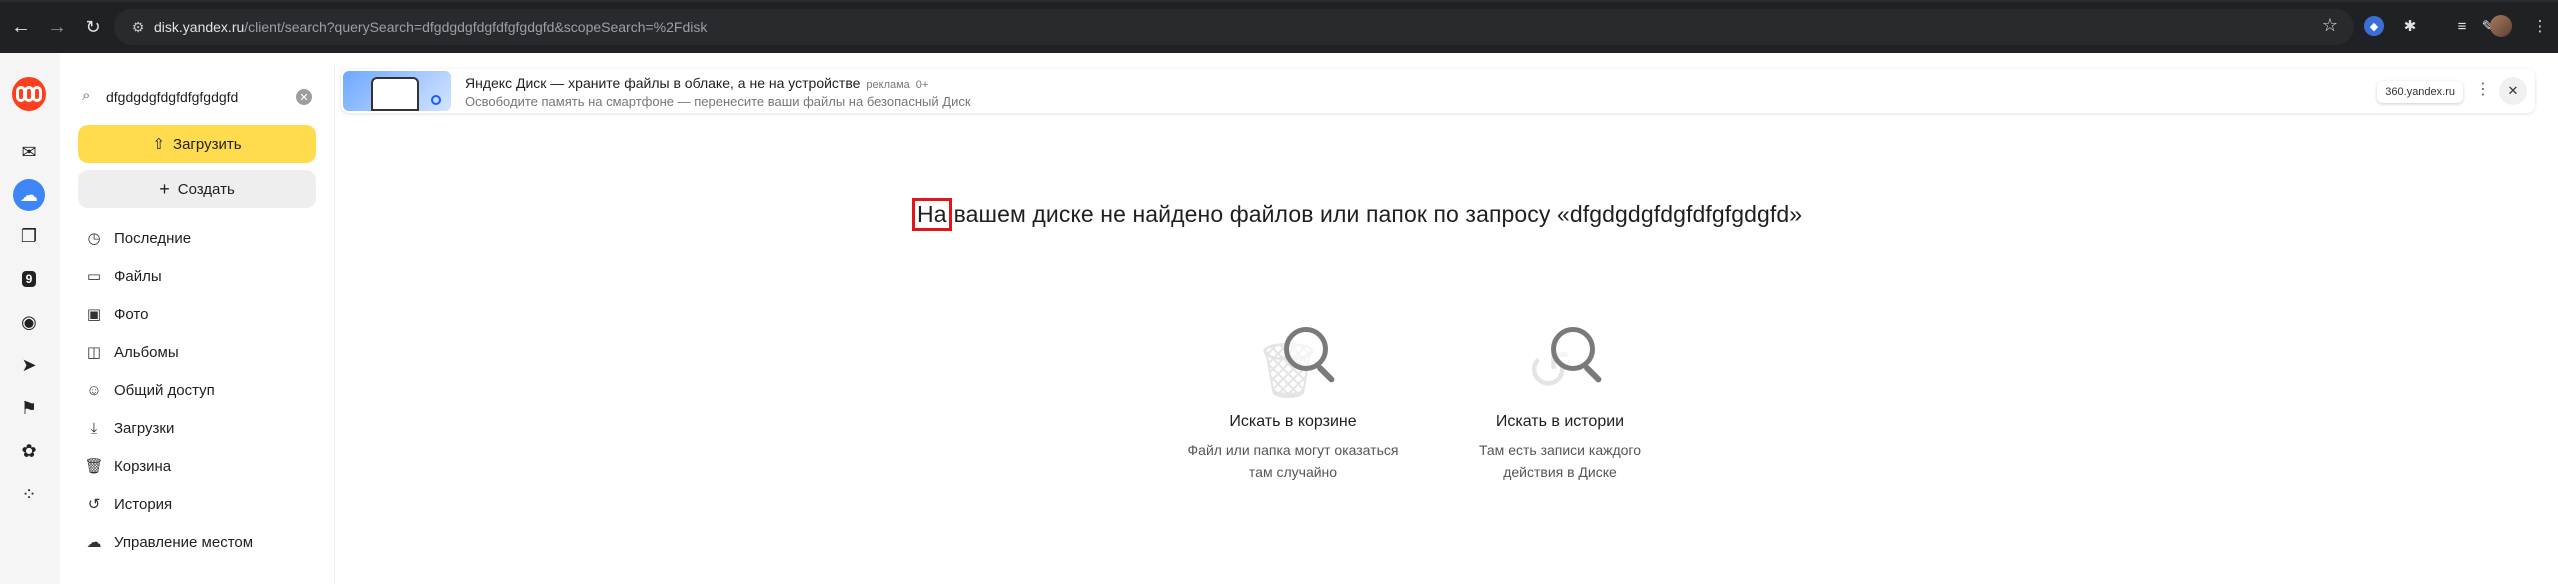  What do you see at coordinates (29, 365) in the screenshot?
I see `messenger-icon: ➤` at bounding box center [29, 365].